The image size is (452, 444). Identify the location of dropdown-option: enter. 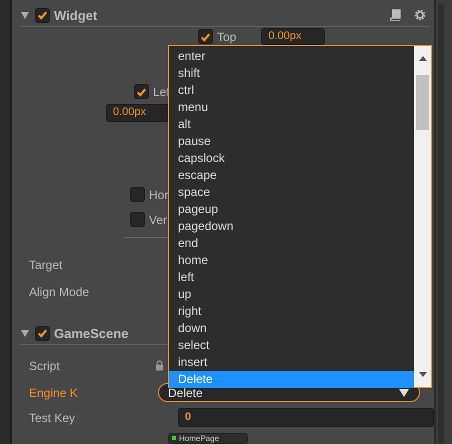
(291, 56).